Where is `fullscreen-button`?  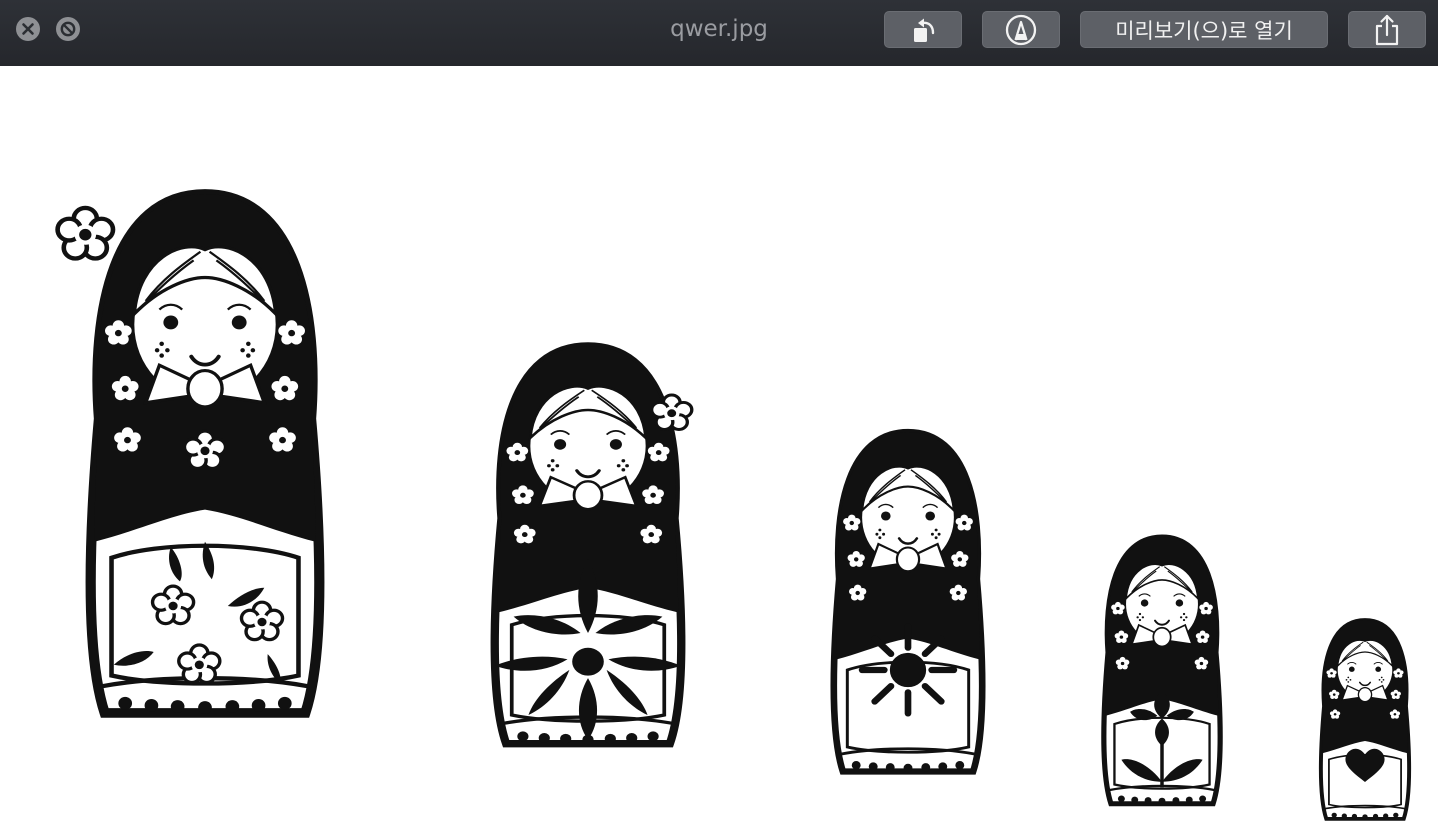
fullscreen-button is located at coordinates (68, 29).